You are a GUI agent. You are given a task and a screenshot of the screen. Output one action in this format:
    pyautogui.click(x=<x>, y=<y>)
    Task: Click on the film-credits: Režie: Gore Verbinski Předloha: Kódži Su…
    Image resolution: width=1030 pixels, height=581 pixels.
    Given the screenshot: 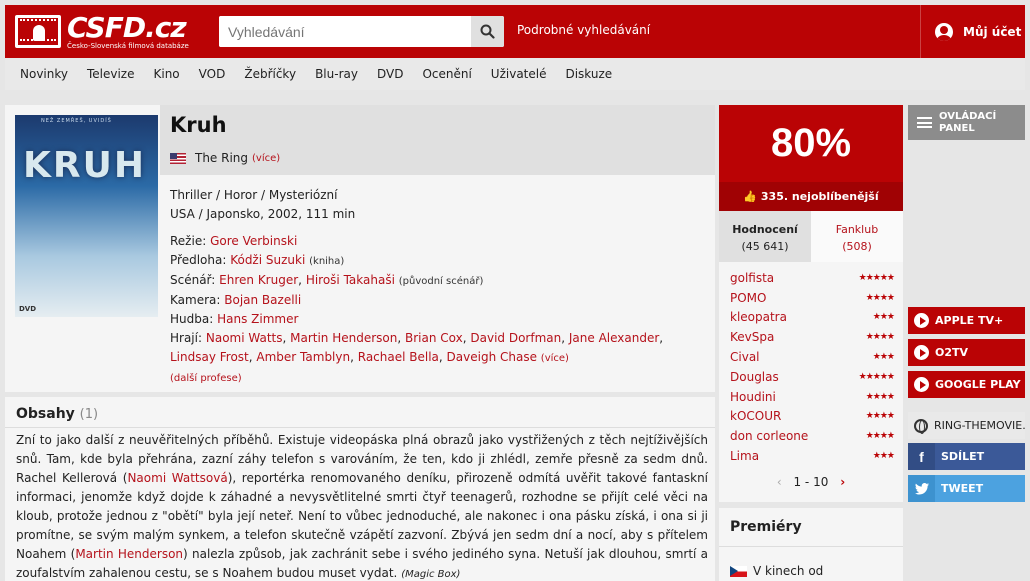 What is the action you would take?
    pyautogui.click(x=435, y=310)
    